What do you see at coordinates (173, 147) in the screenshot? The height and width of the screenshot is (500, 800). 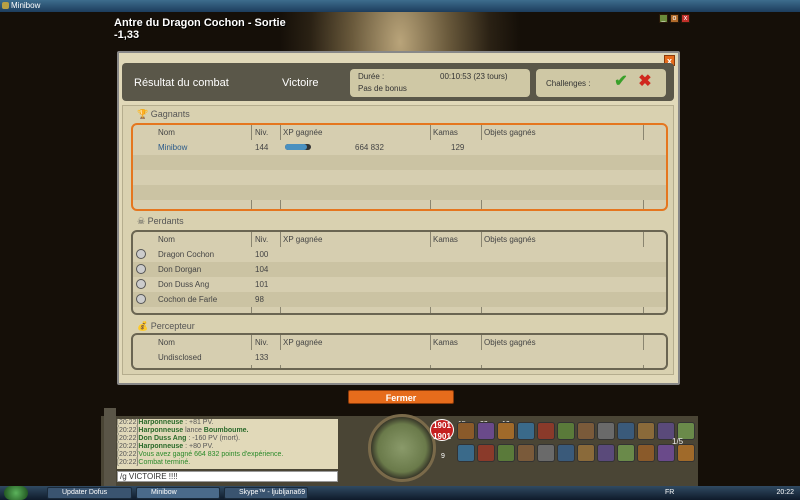 I see `player-name: Minibow` at bounding box center [173, 147].